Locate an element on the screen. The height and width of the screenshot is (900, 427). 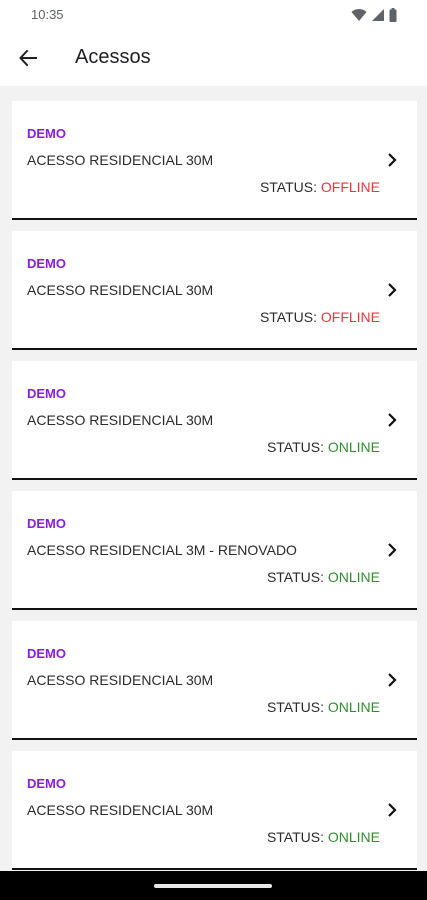
home-indicator is located at coordinates (213, 886).